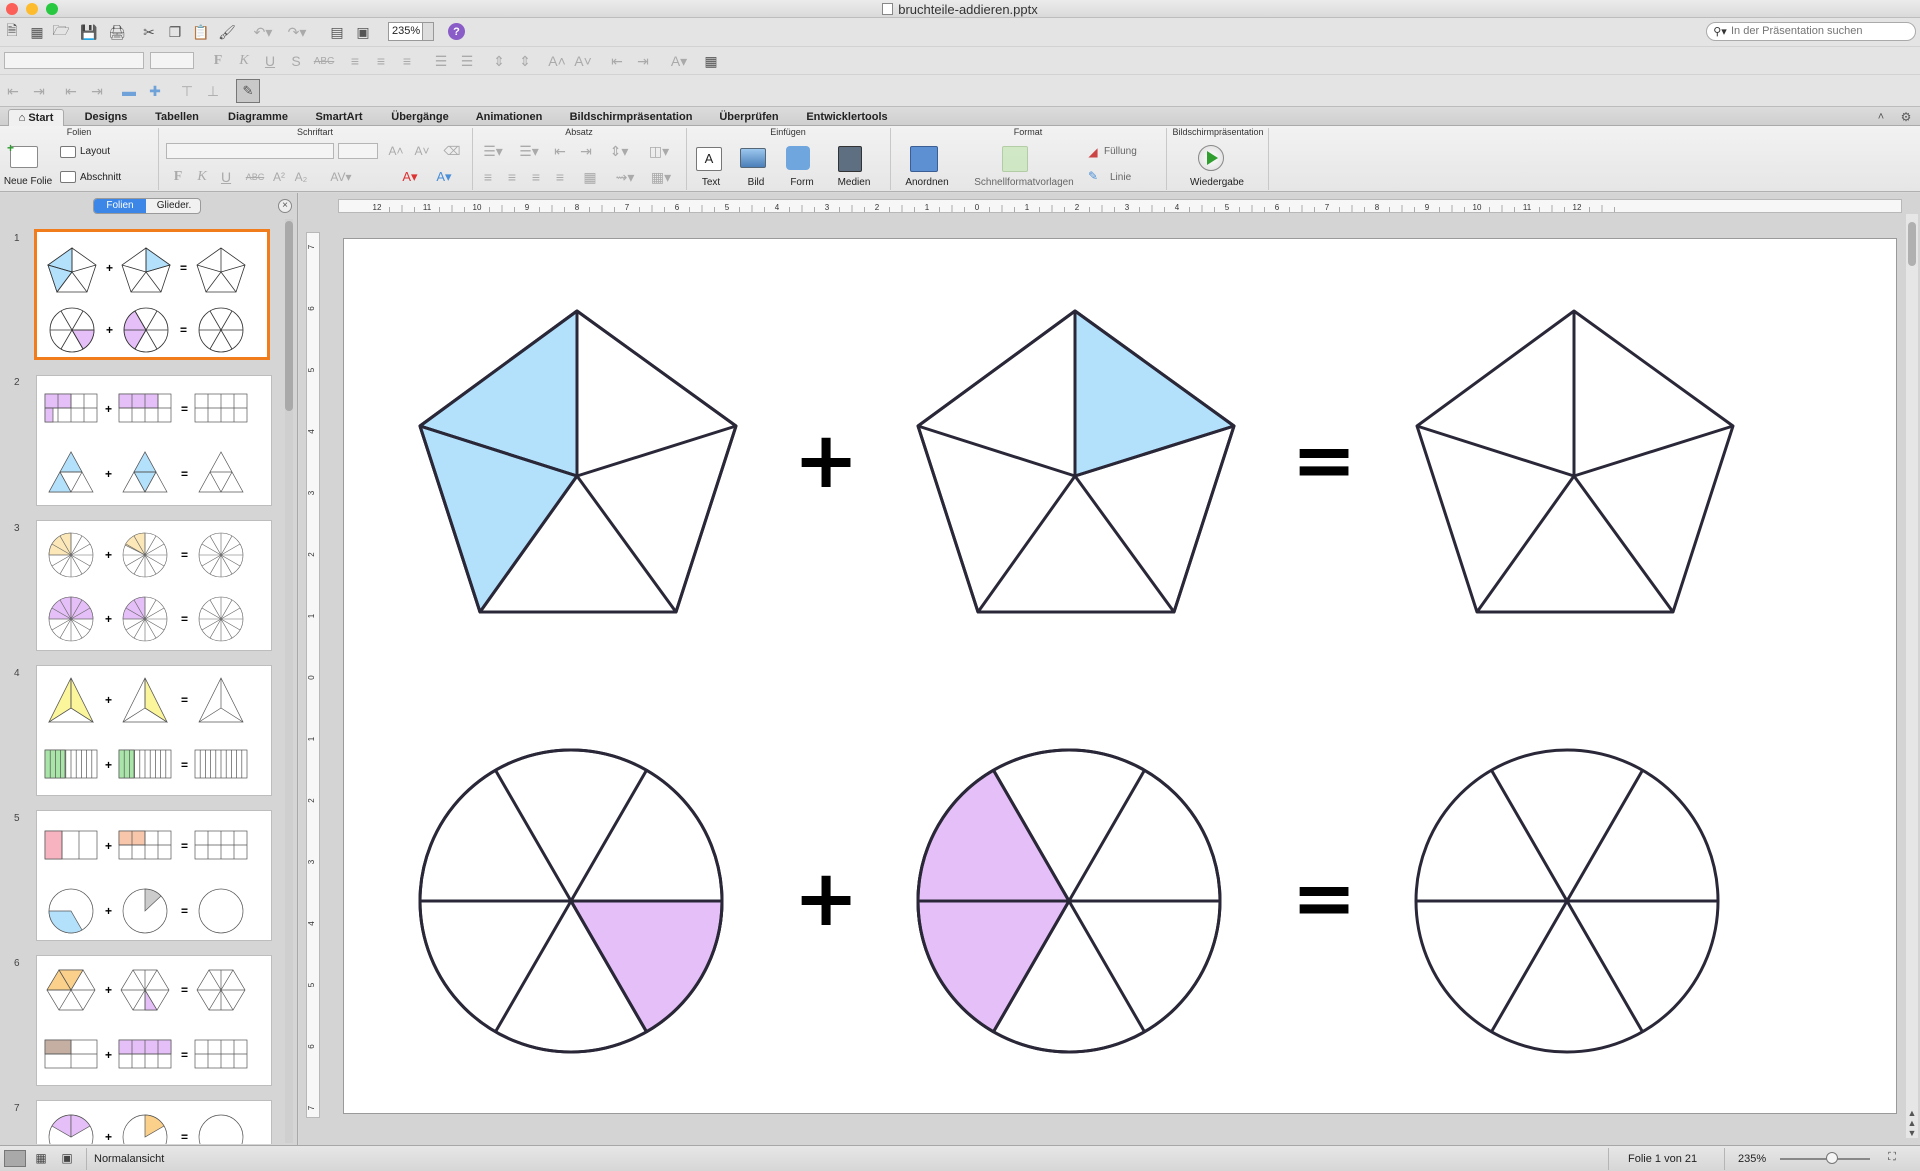 The height and width of the screenshot is (1171, 1920). I want to click on indent-increase-icon: ⇥, so click(643, 61).